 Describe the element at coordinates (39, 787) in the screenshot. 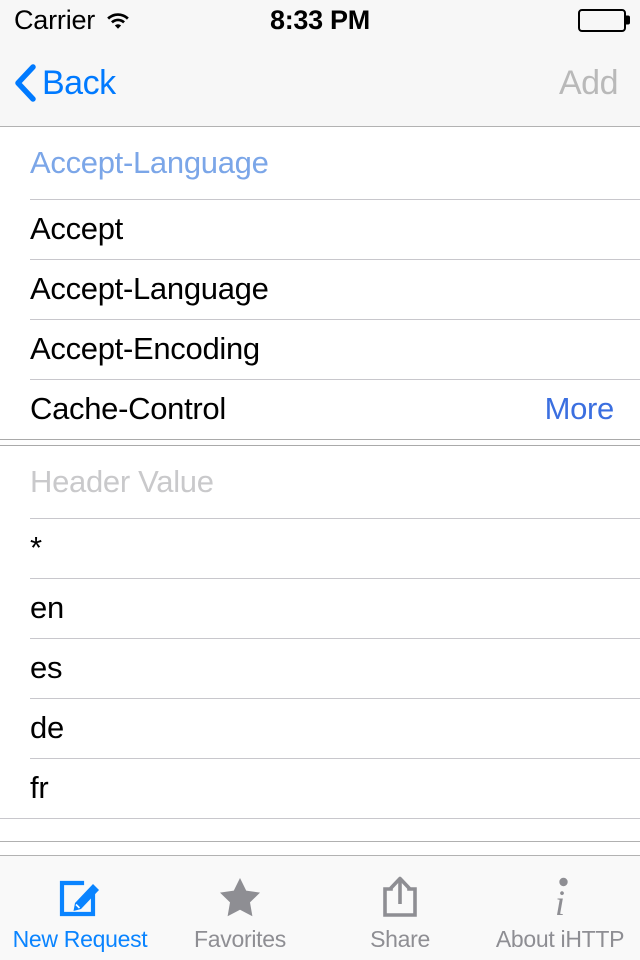

I see `list-item-label: fr` at that location.